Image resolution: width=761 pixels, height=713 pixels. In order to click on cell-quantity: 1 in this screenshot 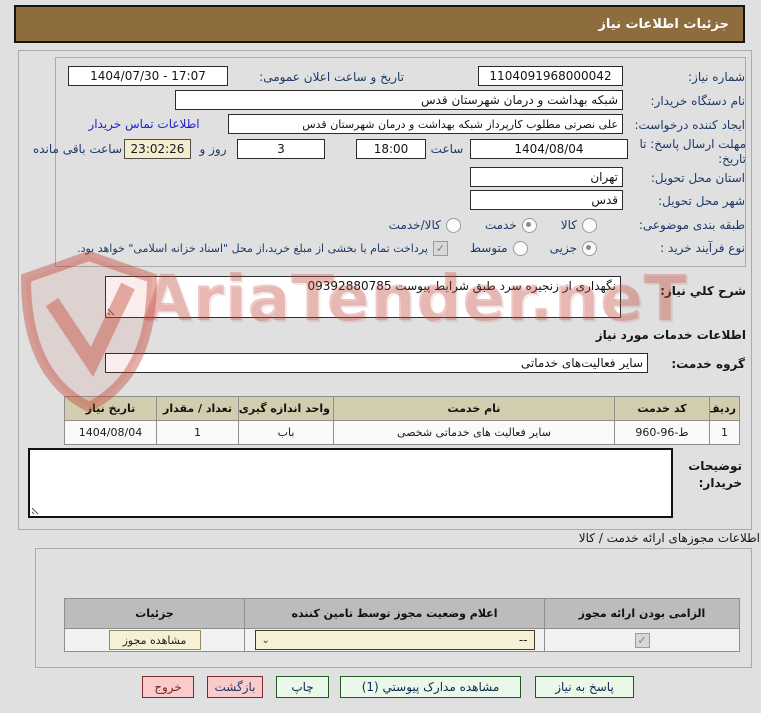, I will do `click(197, 432)`.